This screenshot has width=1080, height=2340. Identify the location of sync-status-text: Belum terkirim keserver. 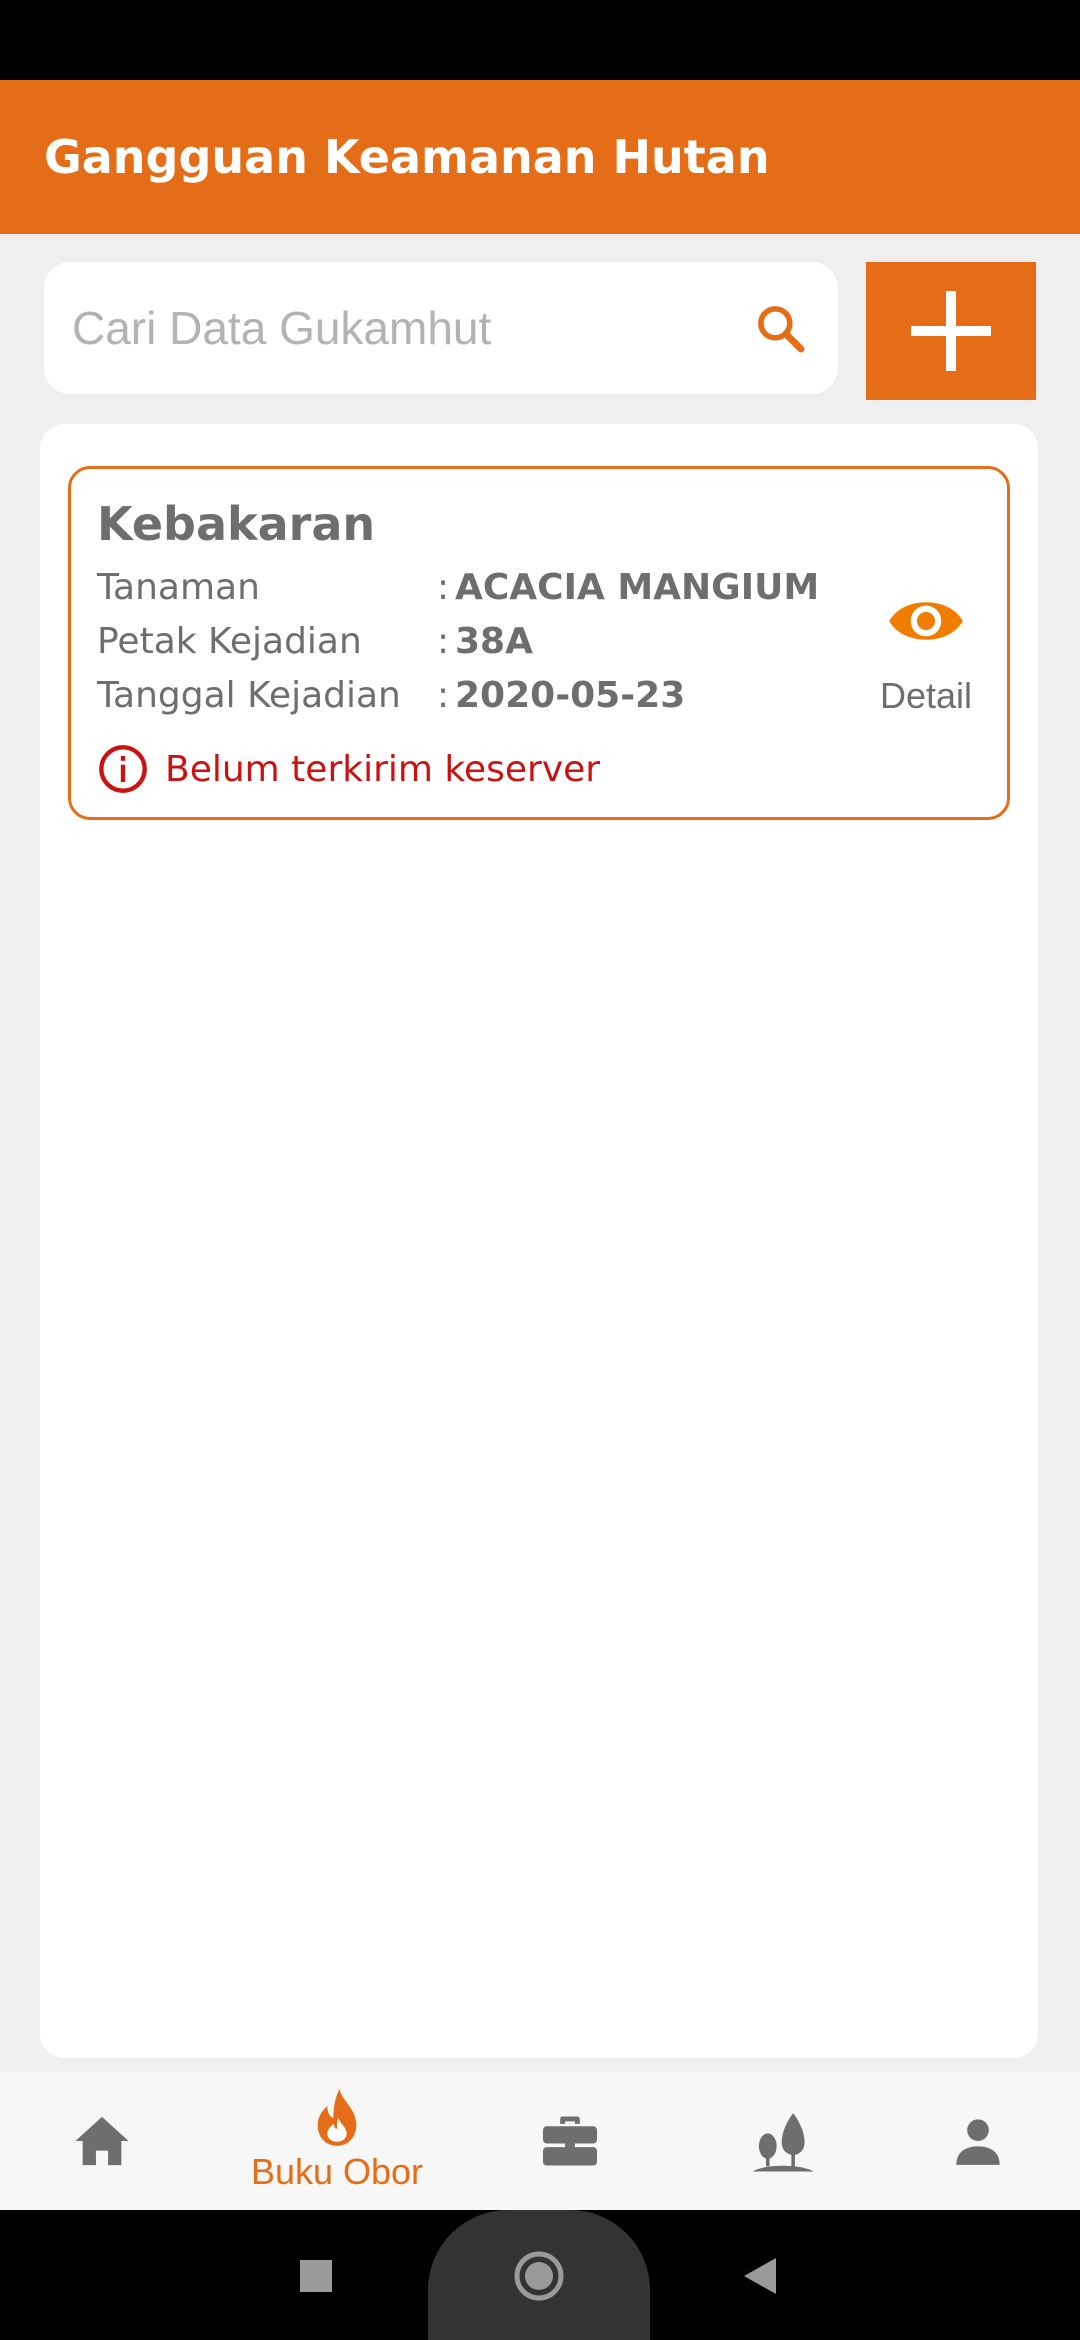
(383, 769).